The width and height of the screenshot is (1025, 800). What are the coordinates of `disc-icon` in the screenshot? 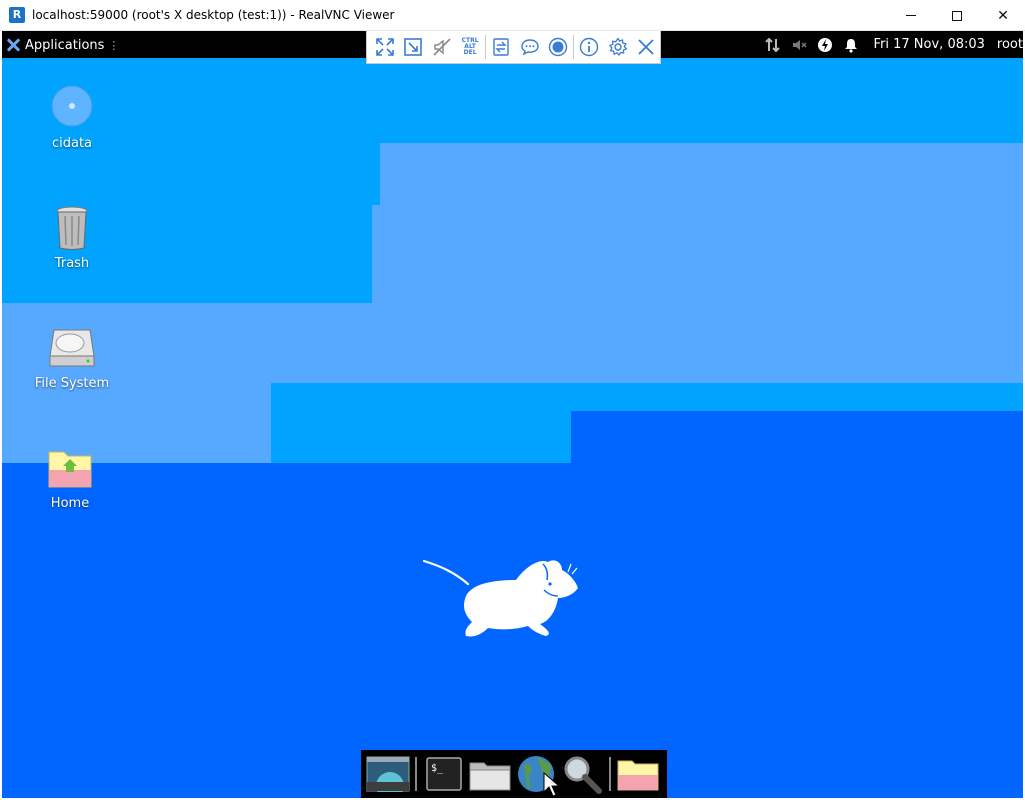 It's located at (72, 108).